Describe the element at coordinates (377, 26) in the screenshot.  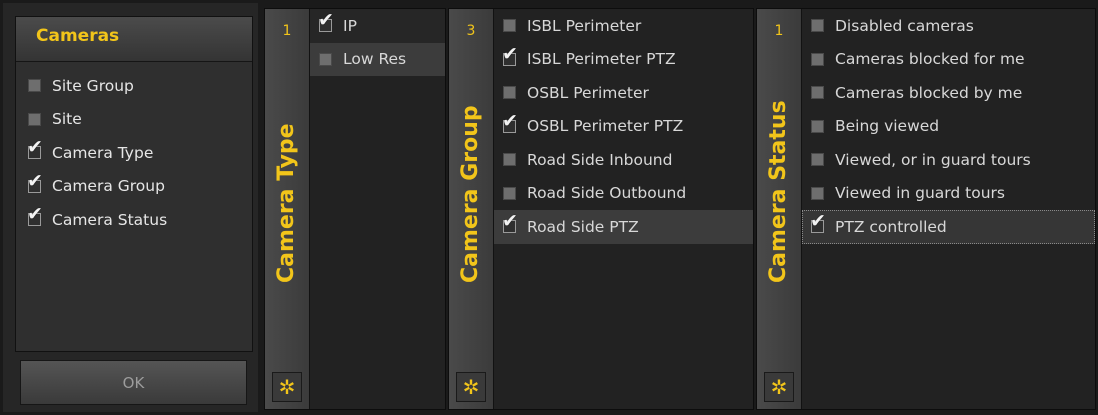
I see `list-item: ✔ IP` at that location.